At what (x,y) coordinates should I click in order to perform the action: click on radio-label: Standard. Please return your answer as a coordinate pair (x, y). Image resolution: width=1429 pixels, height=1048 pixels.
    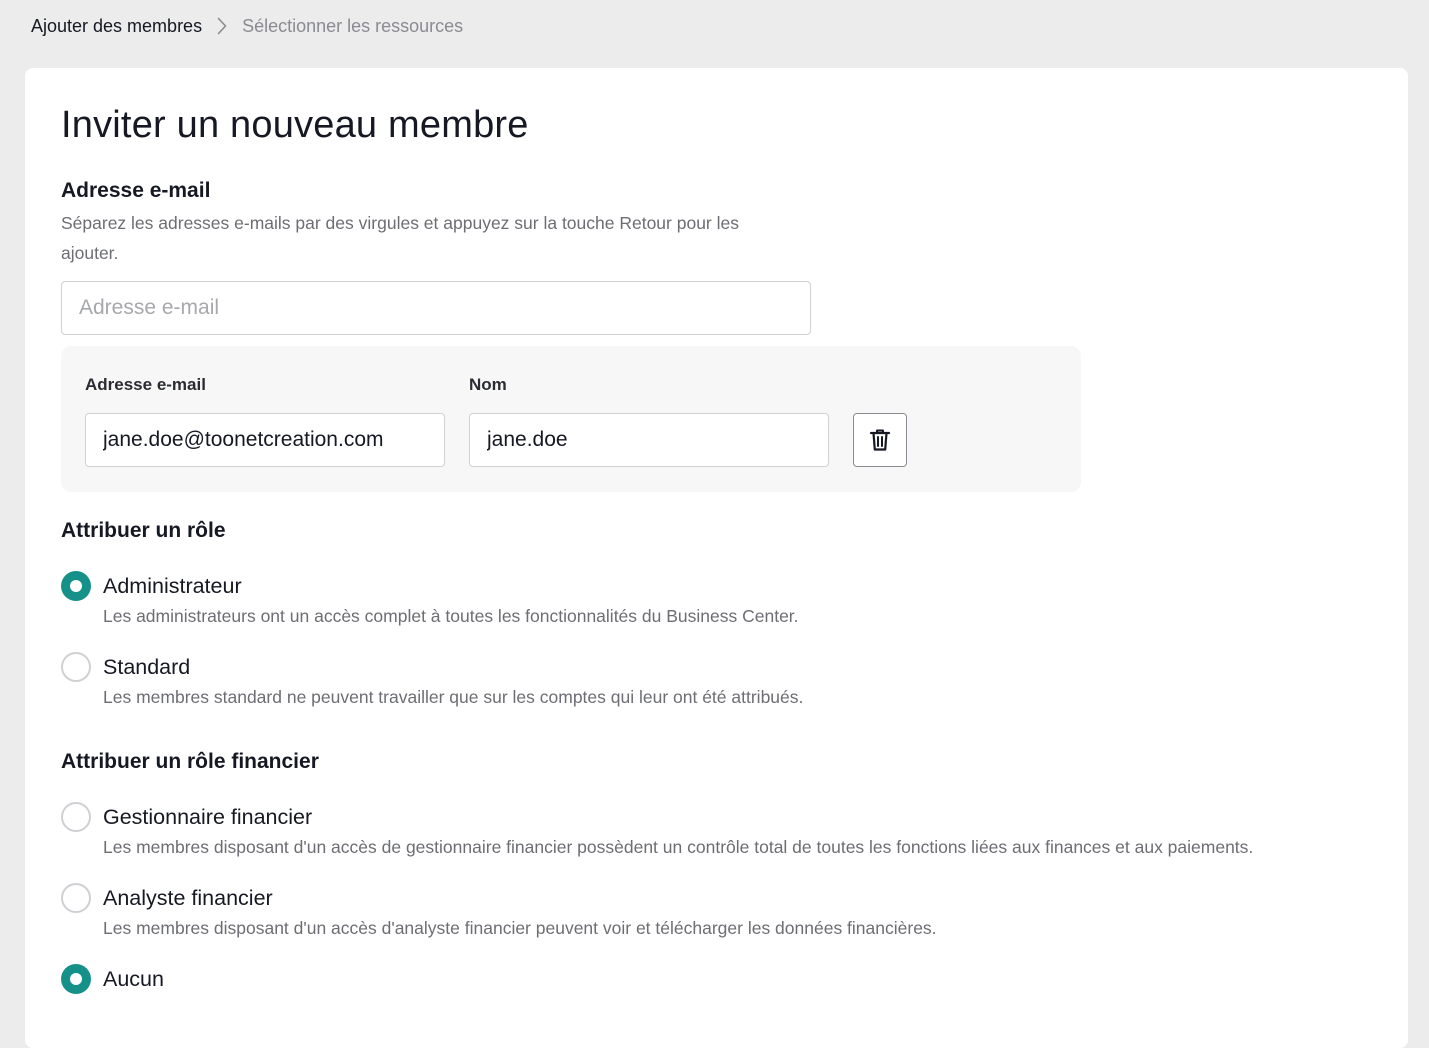
    Looking at the image, I should click on (147, 667).